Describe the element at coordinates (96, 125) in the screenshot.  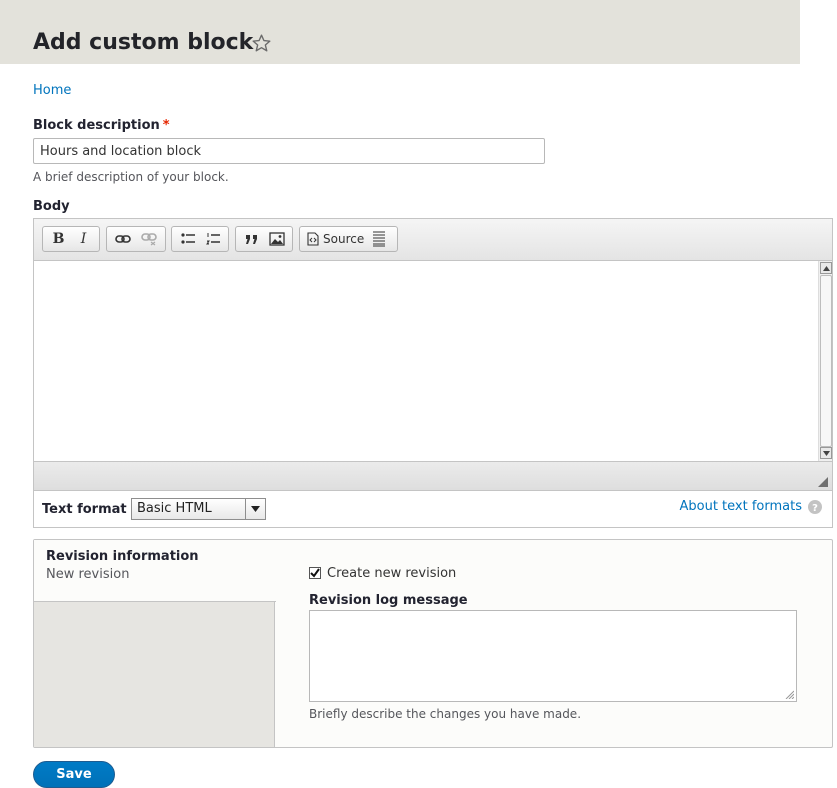
I see `block-description-label-text: Block description` at that location.